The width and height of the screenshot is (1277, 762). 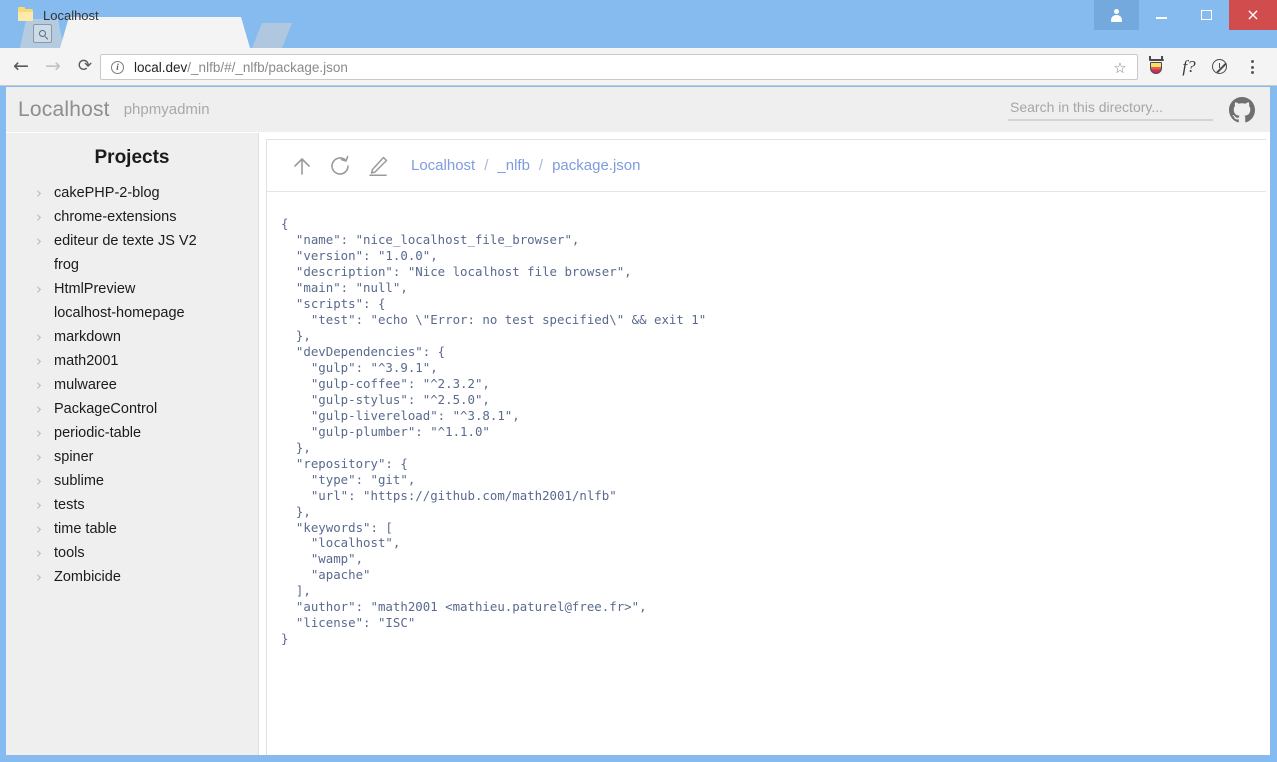 What do you see at coordinates (596, 165) in the screenshot?
I see `breadcrumb-item: package.json` at bounding box center [596, 165].